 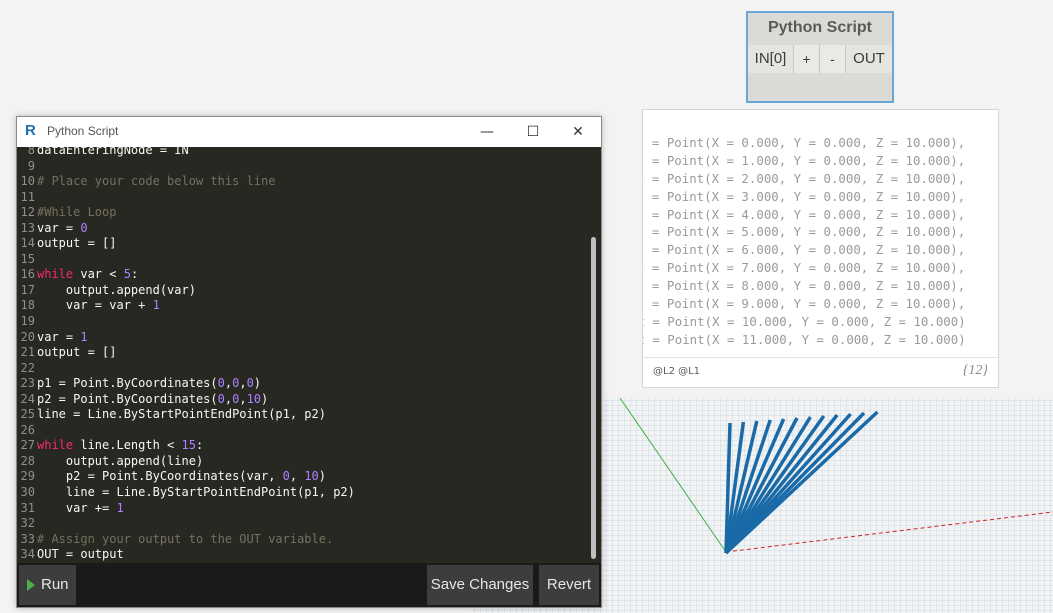 I want to click on code-token: output.append(var), so click(x=116, y=289).